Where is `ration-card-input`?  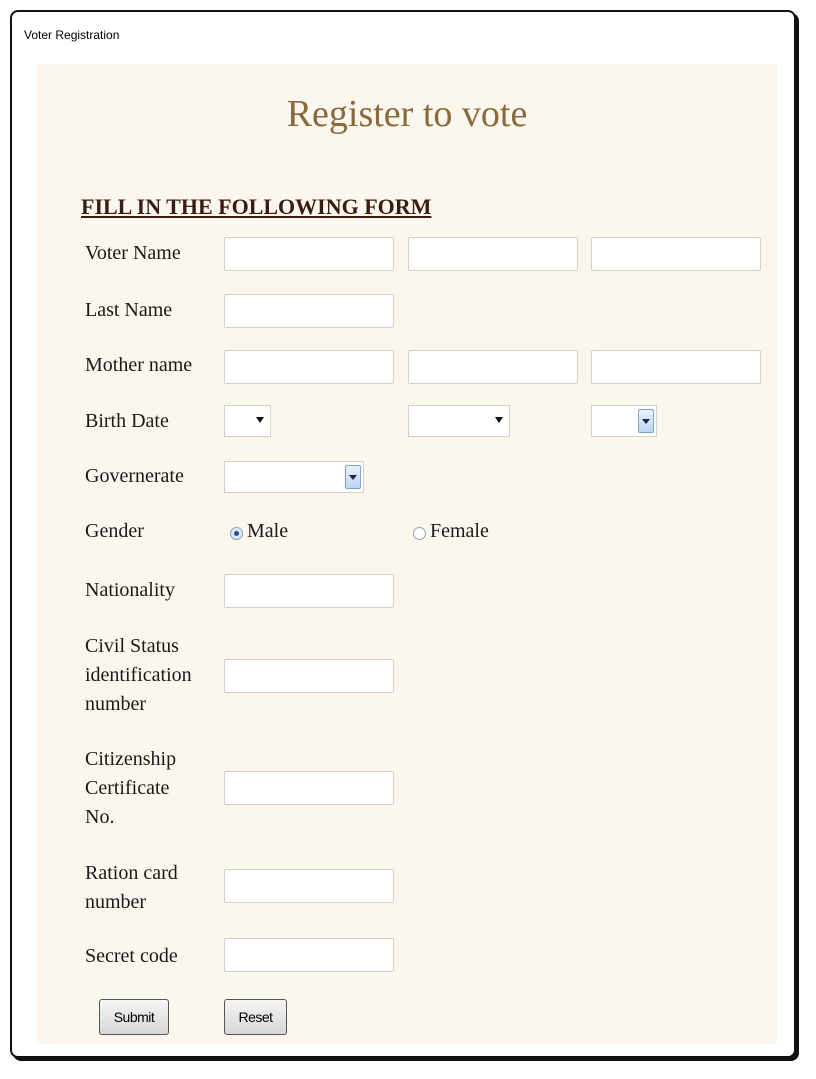 ration-card-input is located at coordinates (309, 886).